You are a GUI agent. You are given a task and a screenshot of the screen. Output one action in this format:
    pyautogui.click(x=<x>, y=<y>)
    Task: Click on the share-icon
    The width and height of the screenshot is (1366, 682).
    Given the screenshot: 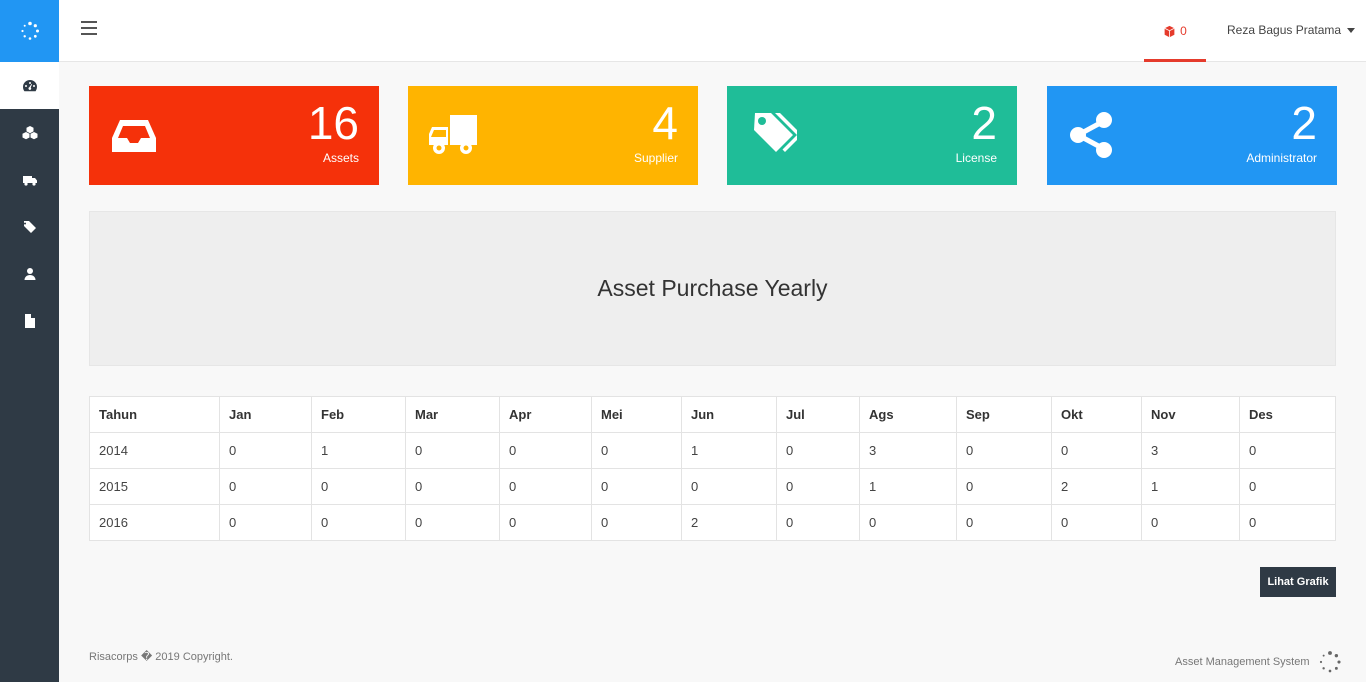 What is the action you would take?
    pyautogui.click(x=1091, y=135)
    